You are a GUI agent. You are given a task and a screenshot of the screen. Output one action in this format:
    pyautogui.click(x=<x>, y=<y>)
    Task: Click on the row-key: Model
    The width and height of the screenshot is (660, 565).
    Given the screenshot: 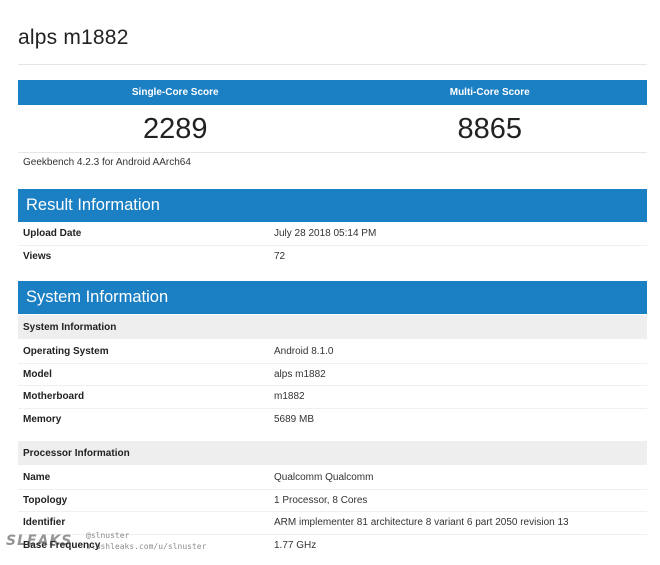 What is the action you would take?
    pyautogui.click(x=37, y=374)
    